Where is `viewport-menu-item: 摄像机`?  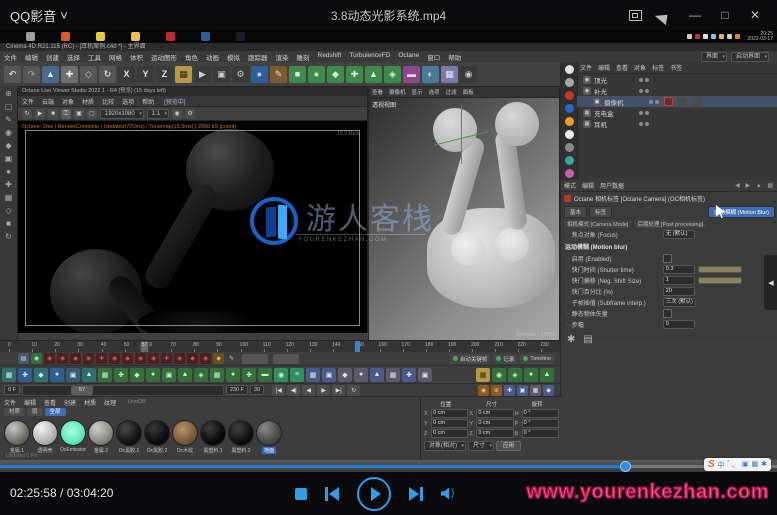
viewport-menu-item: 摄像机 is located at coordinates (397, 92).